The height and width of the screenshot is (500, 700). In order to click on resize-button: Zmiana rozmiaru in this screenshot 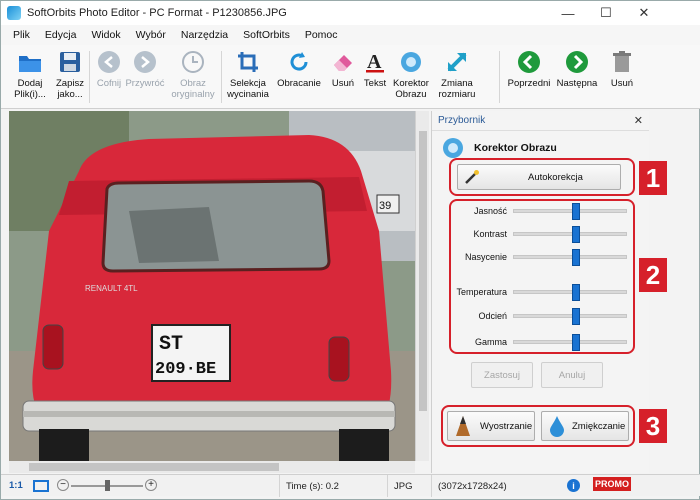, I will do `click(457, 74)`.